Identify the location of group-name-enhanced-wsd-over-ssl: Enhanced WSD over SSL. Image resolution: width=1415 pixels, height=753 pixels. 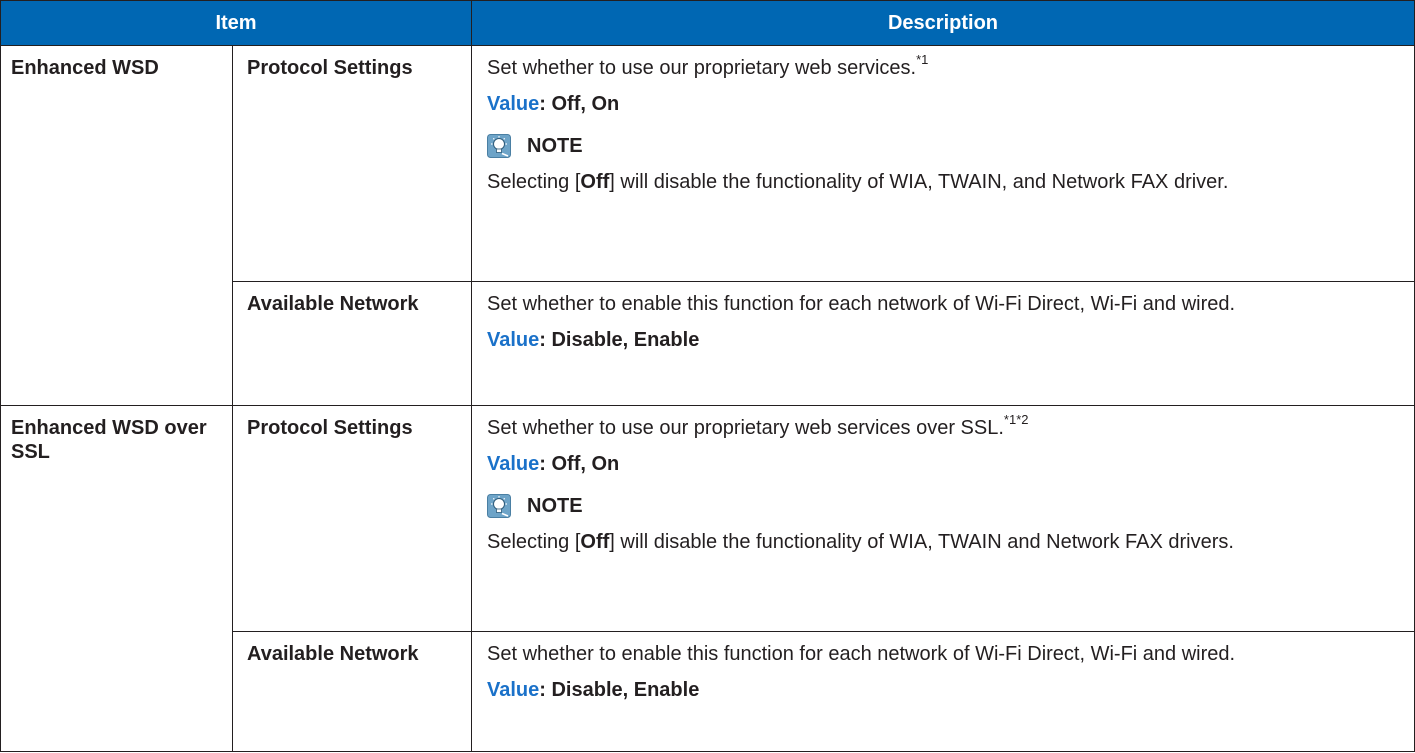
(116, 578).